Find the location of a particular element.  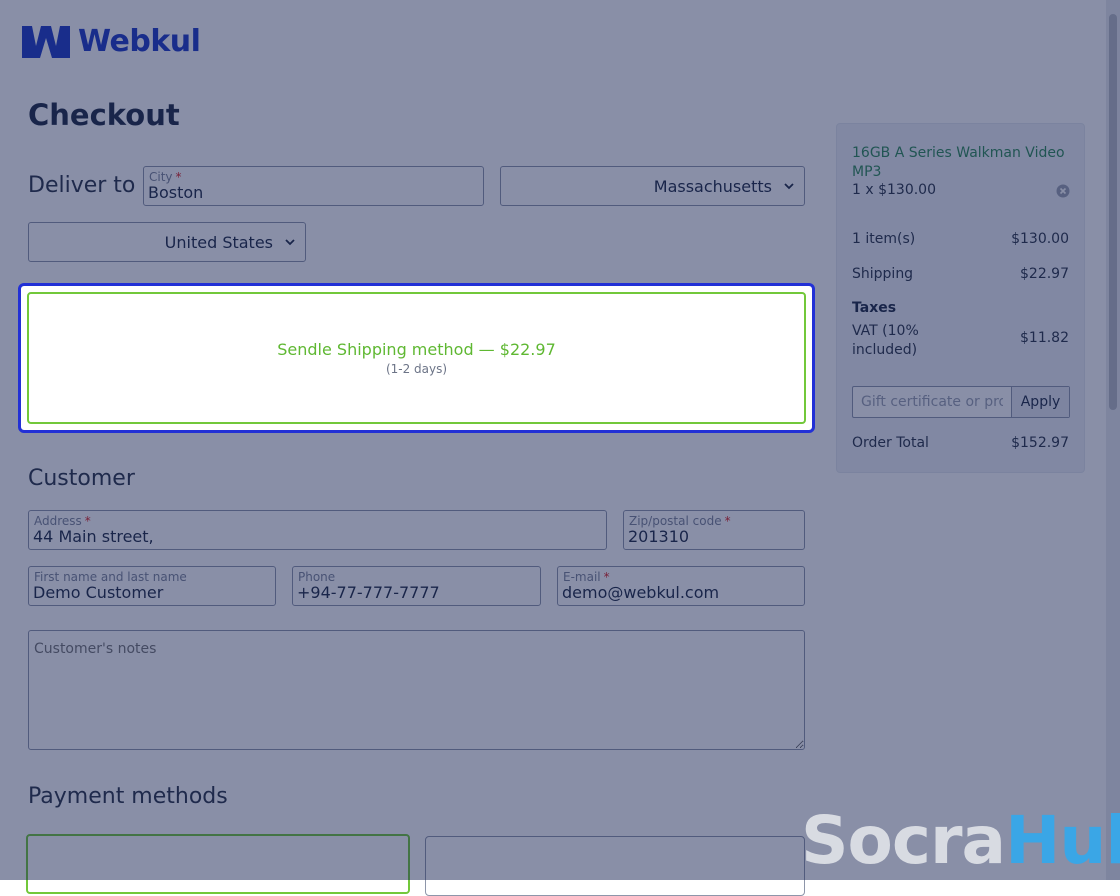

page-title: Checkout is located at coordinates (104, 115).